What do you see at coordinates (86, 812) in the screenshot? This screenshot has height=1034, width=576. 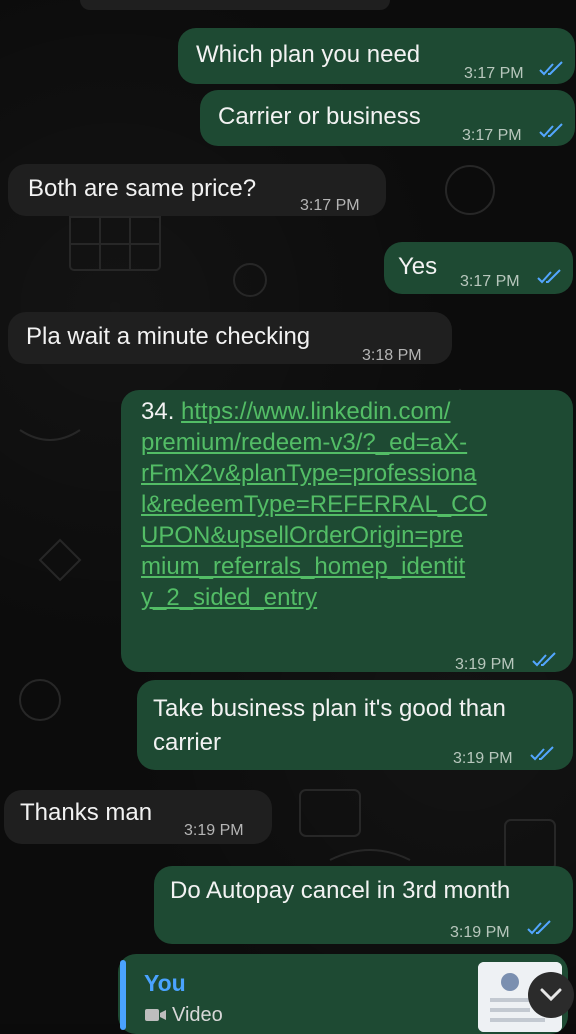 I see `message-text: Thanks man` at bounding box center [86, 812].